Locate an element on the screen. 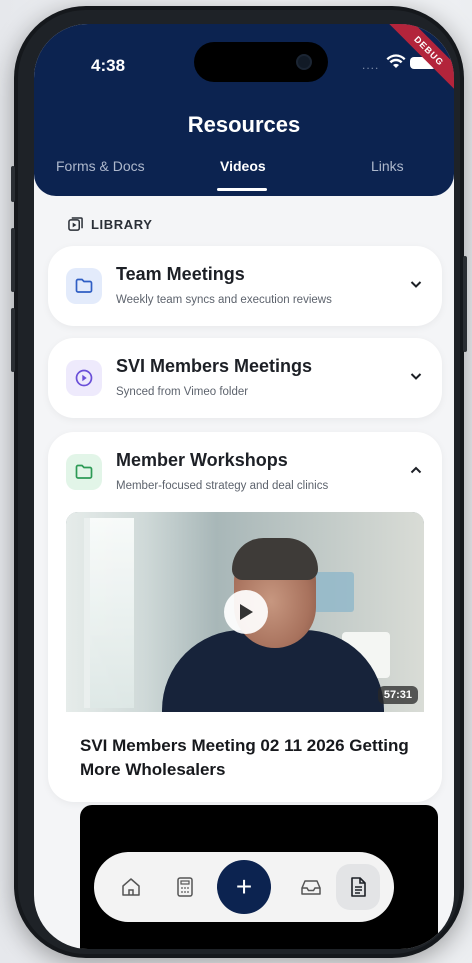 This screenshot has height=963, width=472. folder-subtitle: Weekly team syncs and execution reviews is located at coordinates (224, 300).